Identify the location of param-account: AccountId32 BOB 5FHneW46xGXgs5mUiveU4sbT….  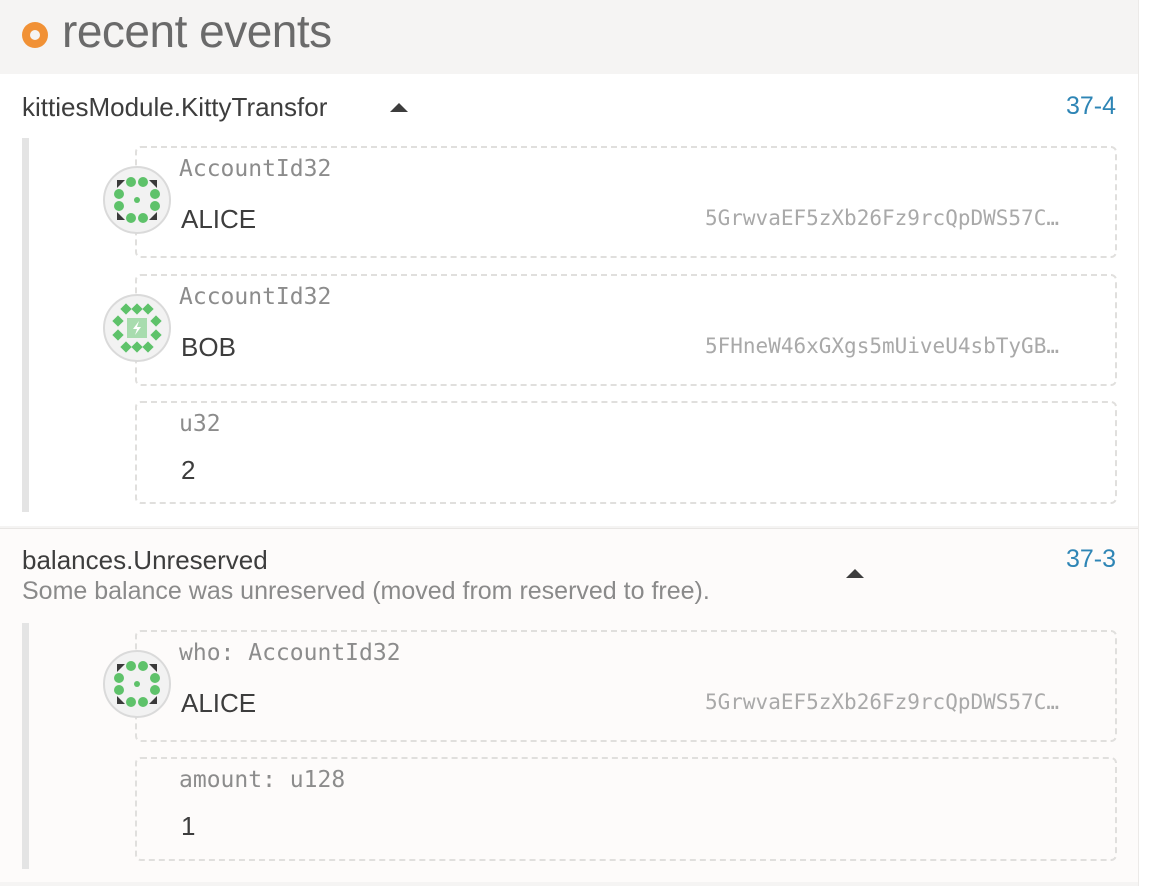
(610, 330).